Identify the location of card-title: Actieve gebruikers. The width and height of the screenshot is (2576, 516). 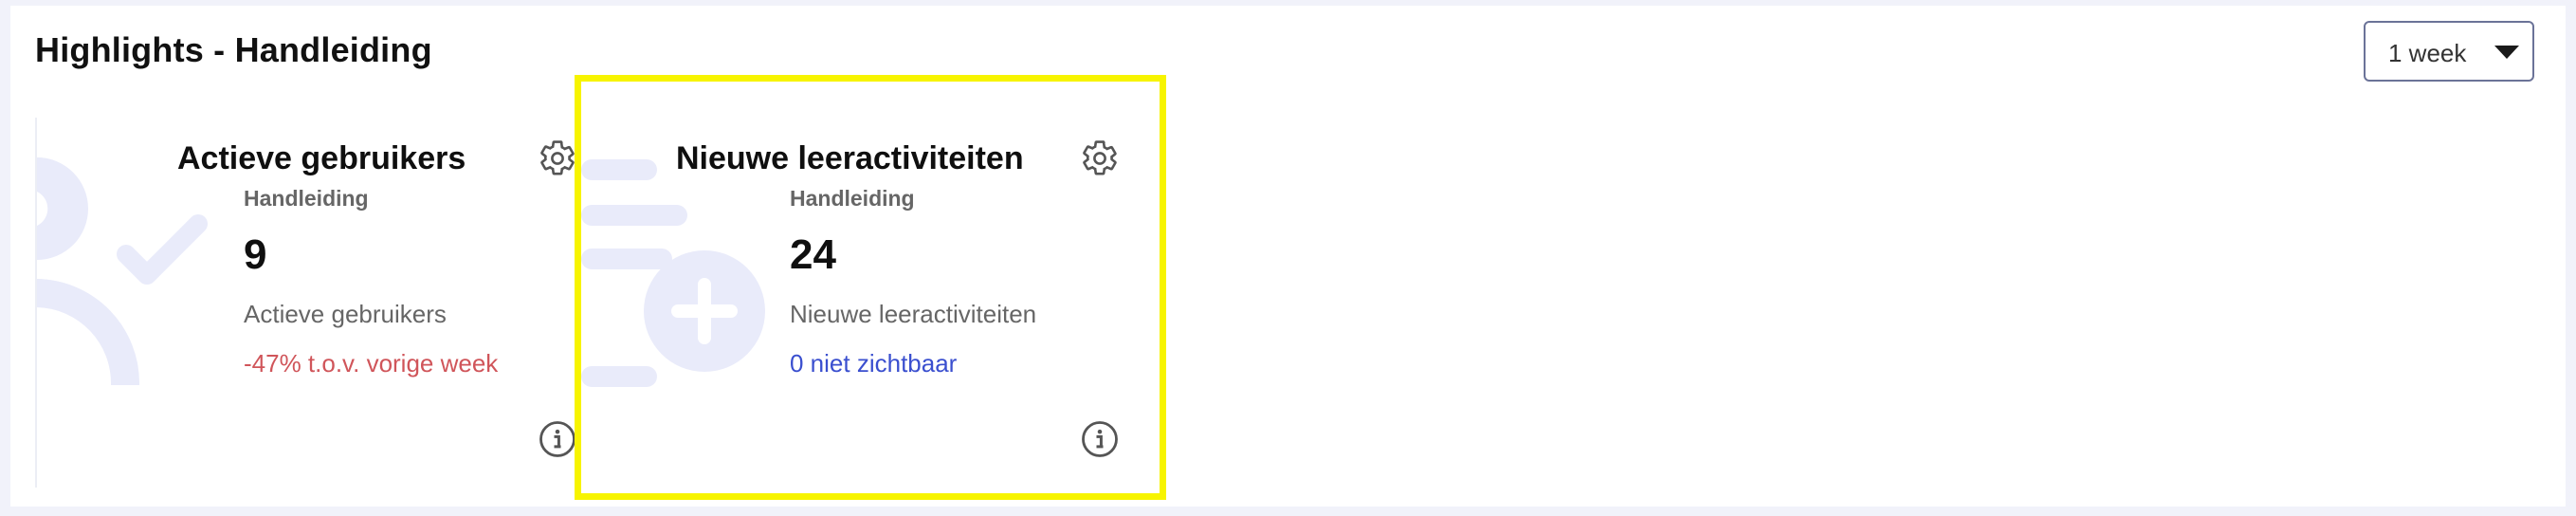
(321, 158).